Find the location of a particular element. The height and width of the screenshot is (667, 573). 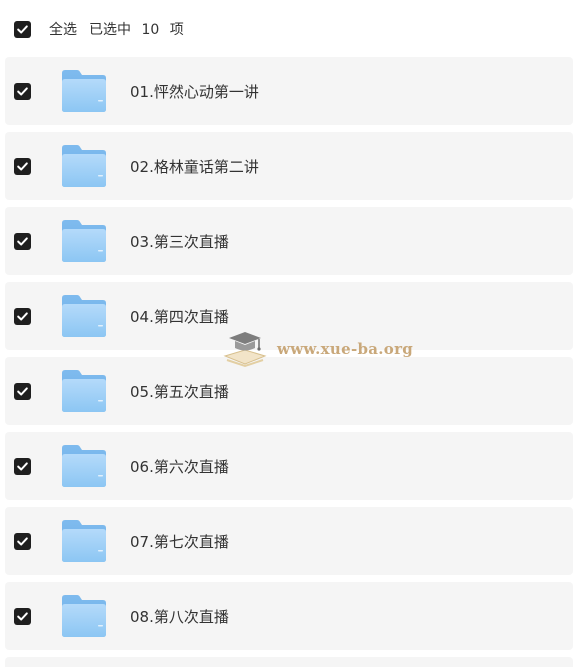

file-name: 04.第四次直播 is located at coordinates (179, 316).